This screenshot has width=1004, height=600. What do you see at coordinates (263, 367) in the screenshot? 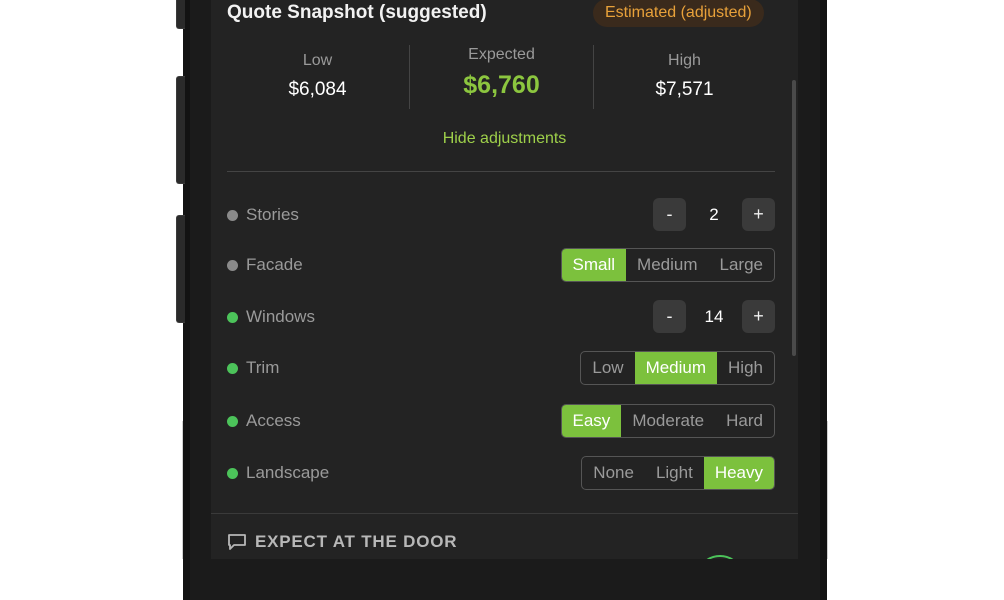
I see `trim-label: Trim` at bounding box center [263, 367].